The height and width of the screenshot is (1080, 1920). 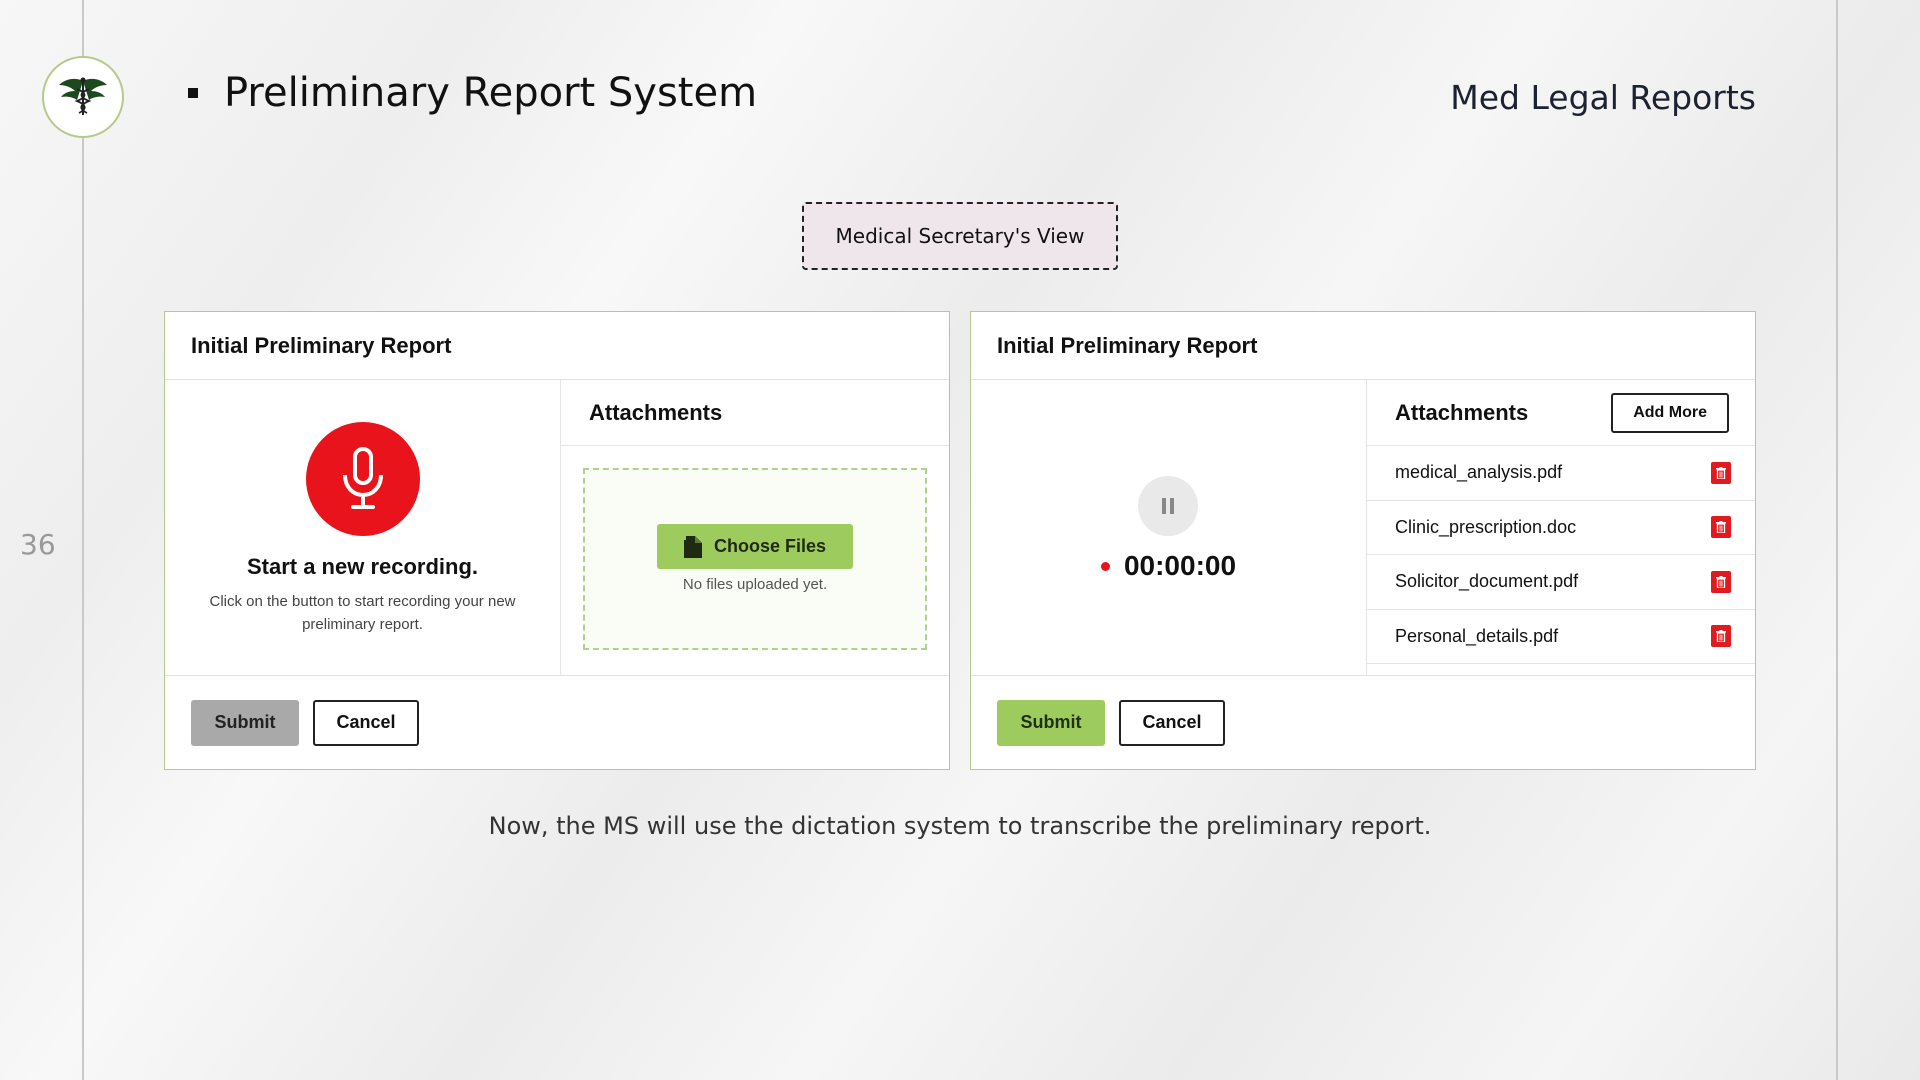 I want to click on add-more-button: Add More, so click(x=1670, y=412).